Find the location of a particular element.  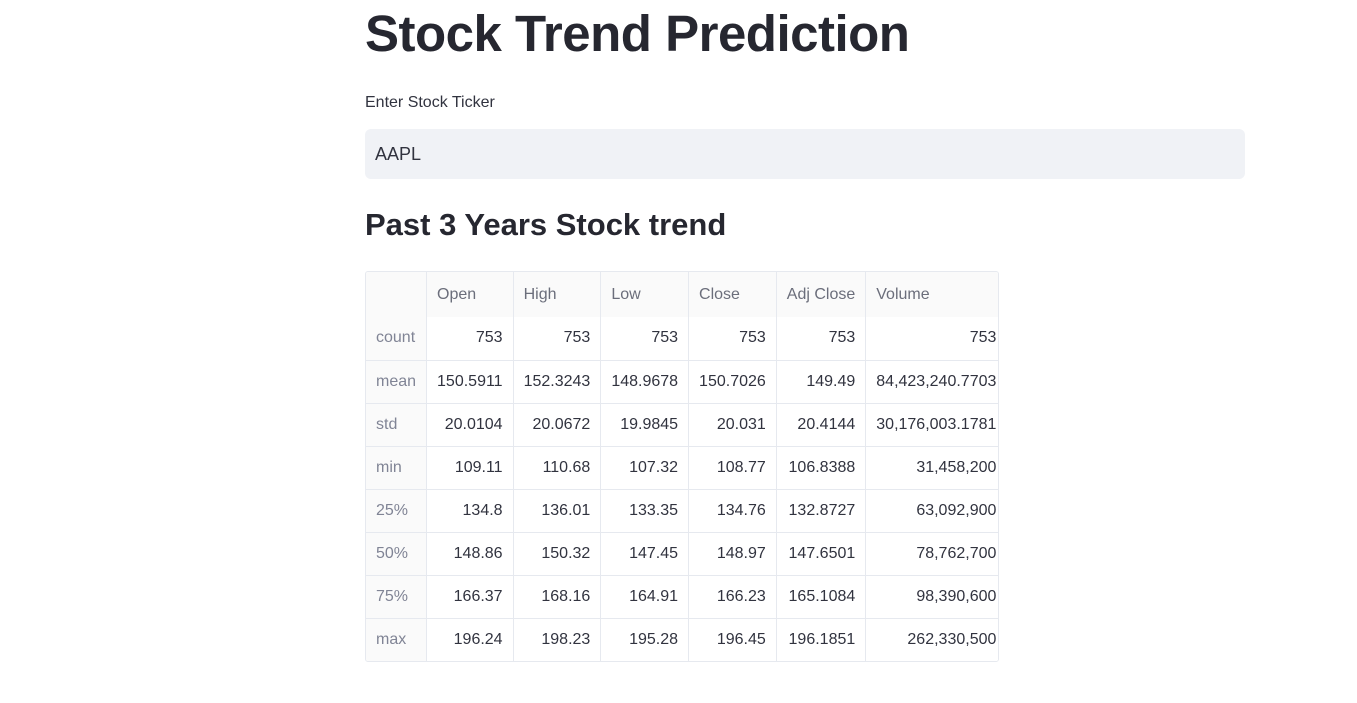

table-row: count 753 753 753 753 753 753 is located at coordinates (682, 339).